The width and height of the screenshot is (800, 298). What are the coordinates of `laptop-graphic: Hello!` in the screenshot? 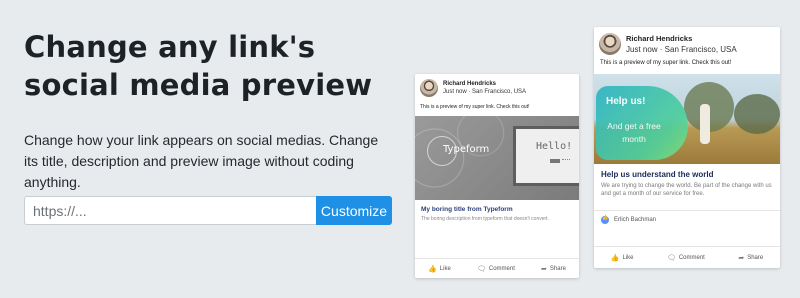 It's located at (546, 156).